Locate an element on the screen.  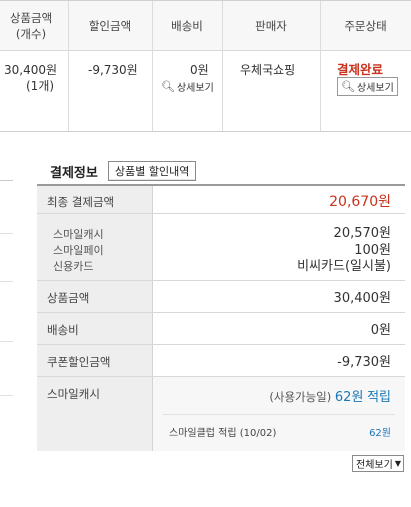
smile-cash-note: (사용가능일) 62원 적립 is located at coordinates (330, 395).